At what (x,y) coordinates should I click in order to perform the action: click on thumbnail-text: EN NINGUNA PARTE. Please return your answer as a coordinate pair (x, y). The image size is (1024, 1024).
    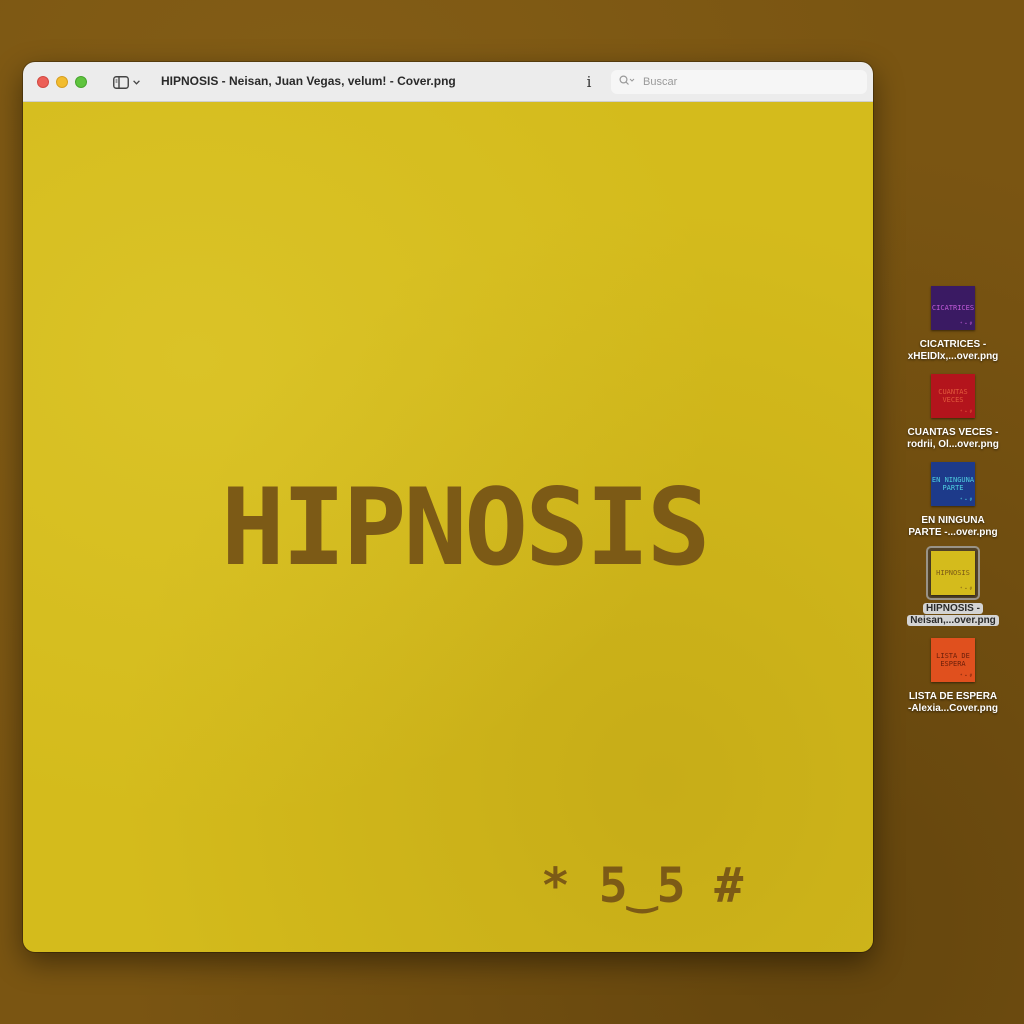
    Looking at the image, I should click on (953, 484).